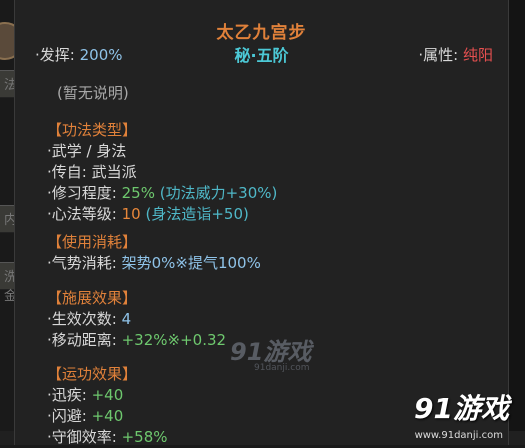 The image size is (525, 448). Describe the element at coordinates (92, 242) in the screenshot. I see `section-title: 【使用消耗】` at that location.